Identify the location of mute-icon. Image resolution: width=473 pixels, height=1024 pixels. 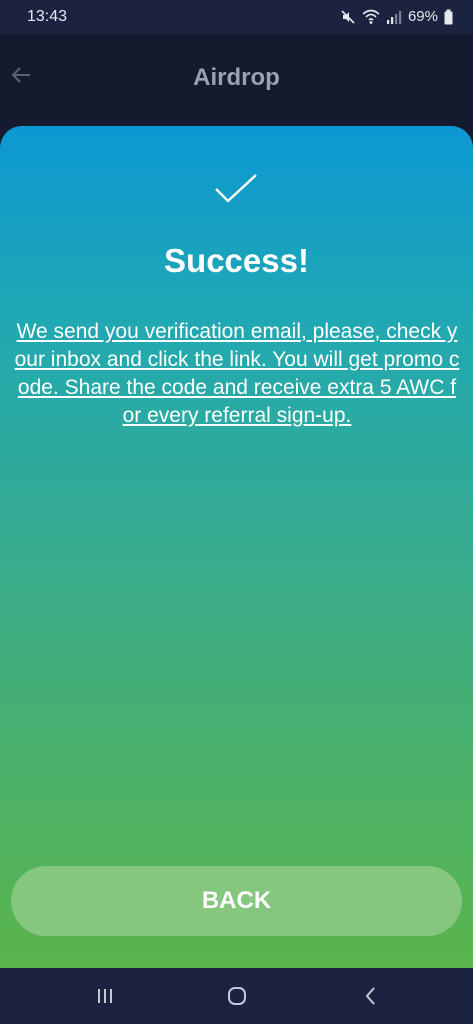
(348, 17).